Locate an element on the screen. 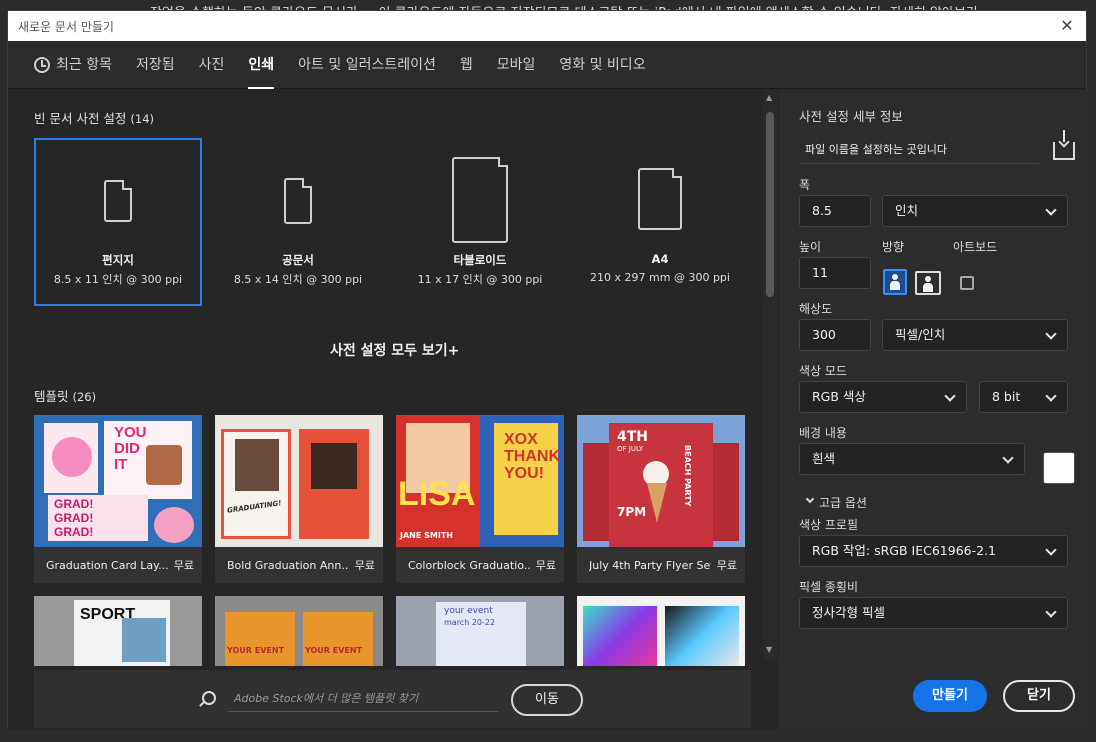 The height and width of the screenshot is (742, 1096). templates-heading-label: 템플릿 is located at coordinates (51, 396).